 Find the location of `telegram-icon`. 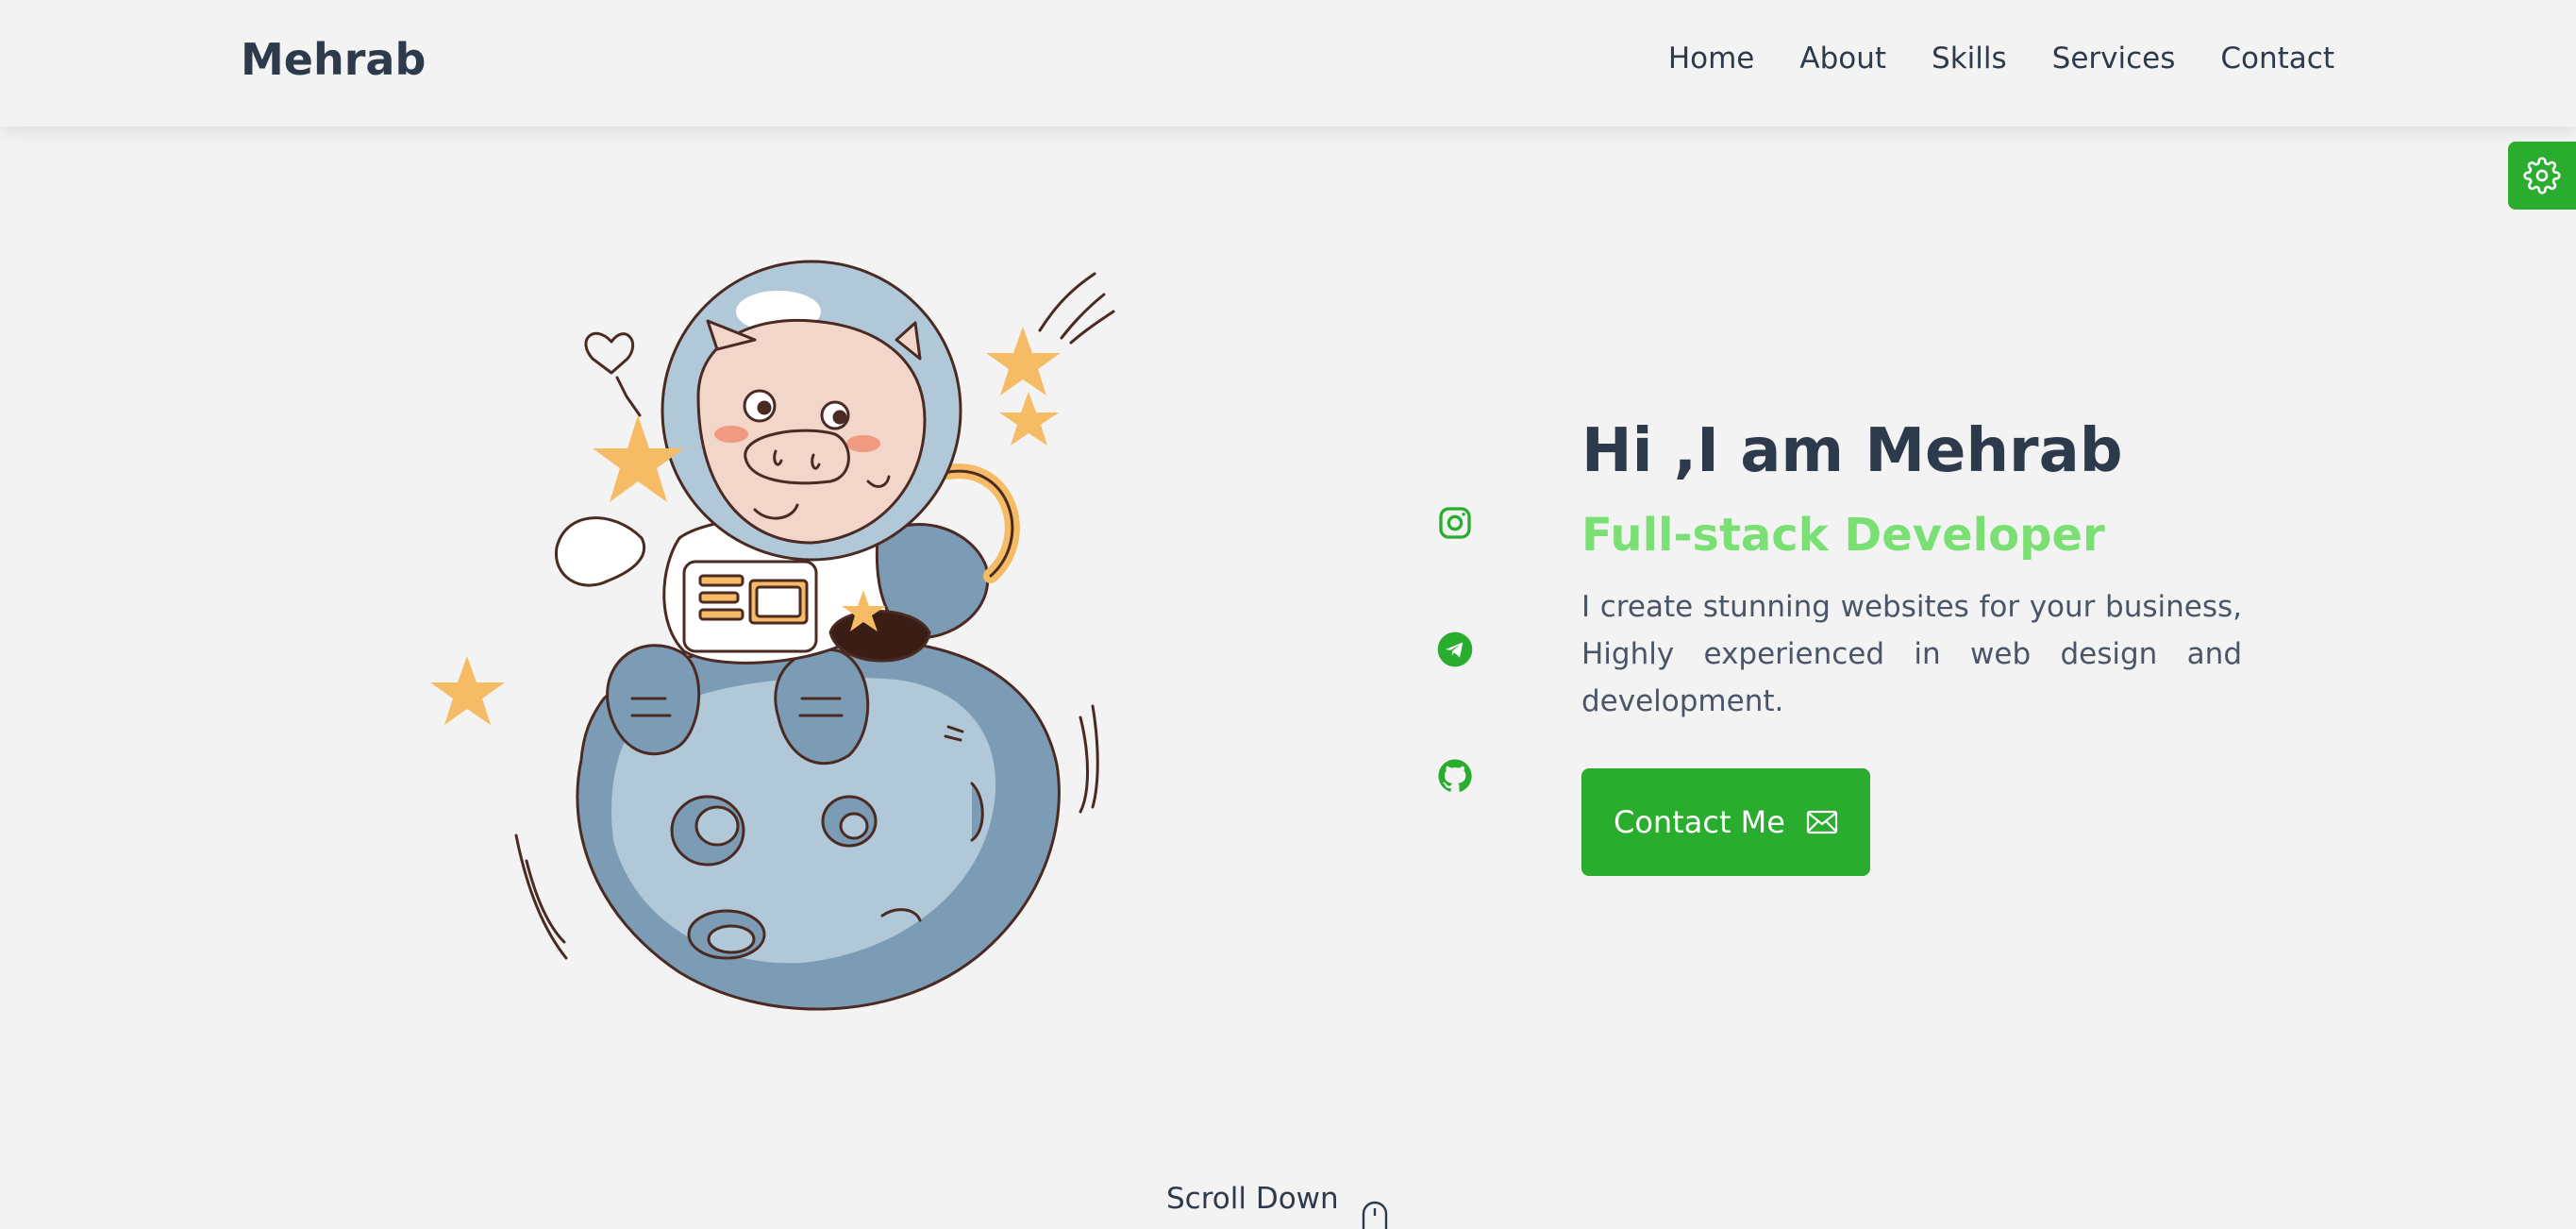

telegram-icon is located at coordinates (1455, 649).